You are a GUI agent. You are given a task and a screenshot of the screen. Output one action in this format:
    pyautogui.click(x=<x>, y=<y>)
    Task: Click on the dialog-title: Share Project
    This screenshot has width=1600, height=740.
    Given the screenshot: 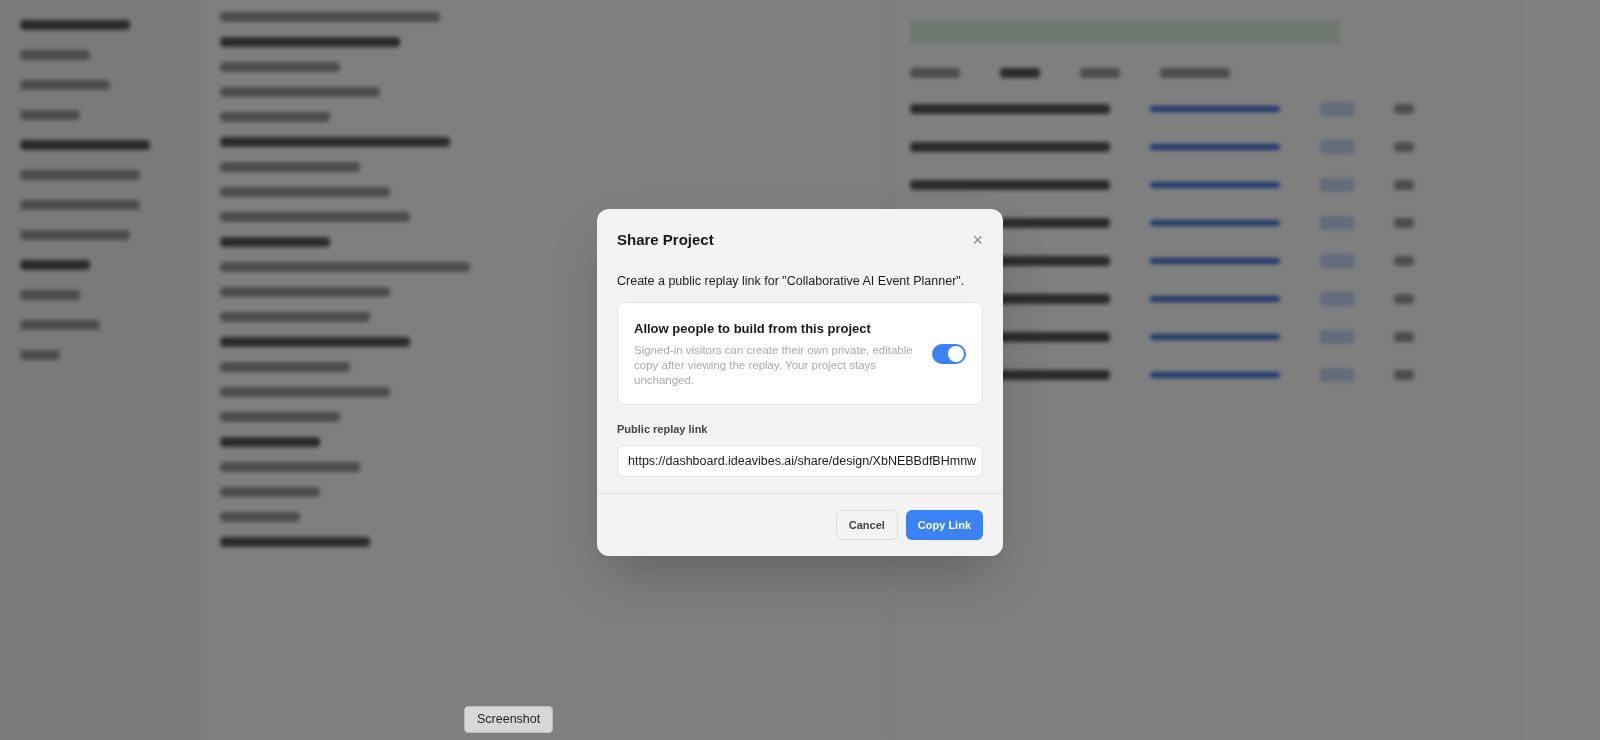 What is the action you would take?
    pyautogui.click(x=665, y=240)
    